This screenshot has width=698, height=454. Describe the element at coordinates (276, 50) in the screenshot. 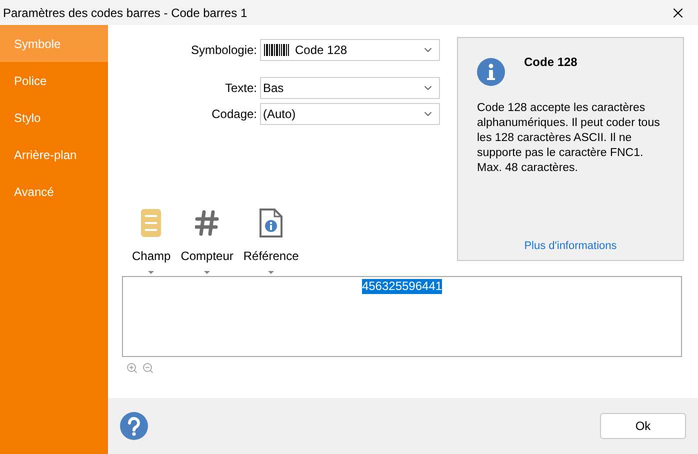

I see `barcode-icon` at that location.